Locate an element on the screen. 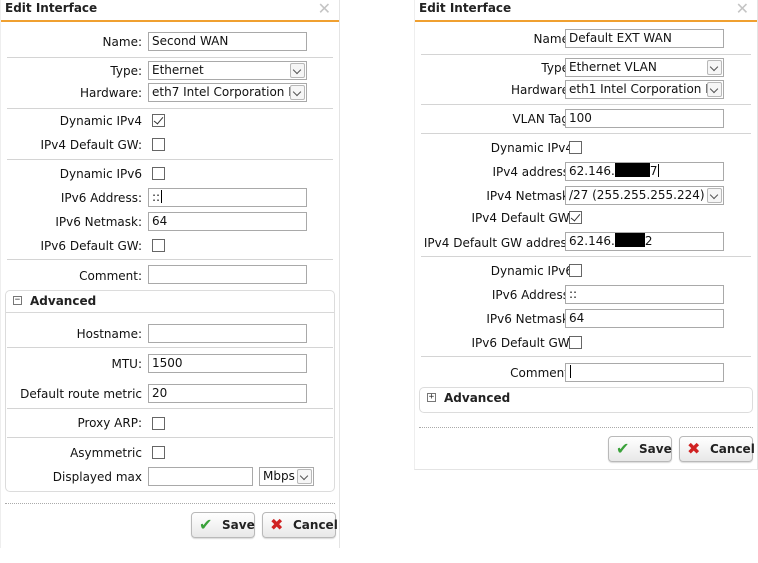 The height and width of the screenshot is (563, 758). displayed-max-input is located at coordinates (200, 476).